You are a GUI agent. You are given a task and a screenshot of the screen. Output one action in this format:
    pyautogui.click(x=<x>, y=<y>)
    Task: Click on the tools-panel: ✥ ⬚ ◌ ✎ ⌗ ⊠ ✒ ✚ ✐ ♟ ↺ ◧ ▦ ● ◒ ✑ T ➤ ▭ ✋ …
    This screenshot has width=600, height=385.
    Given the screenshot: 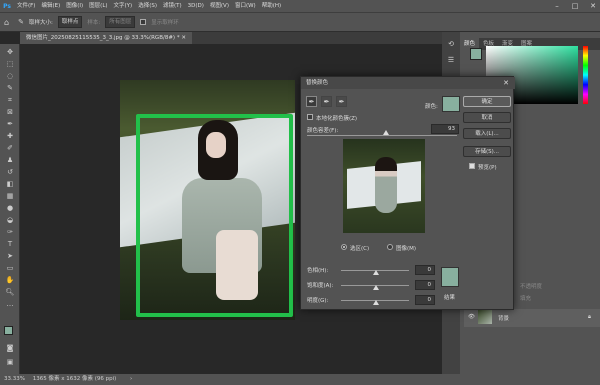 What is the action you would take?
    pyautogui.click(x=10, y=209)
    